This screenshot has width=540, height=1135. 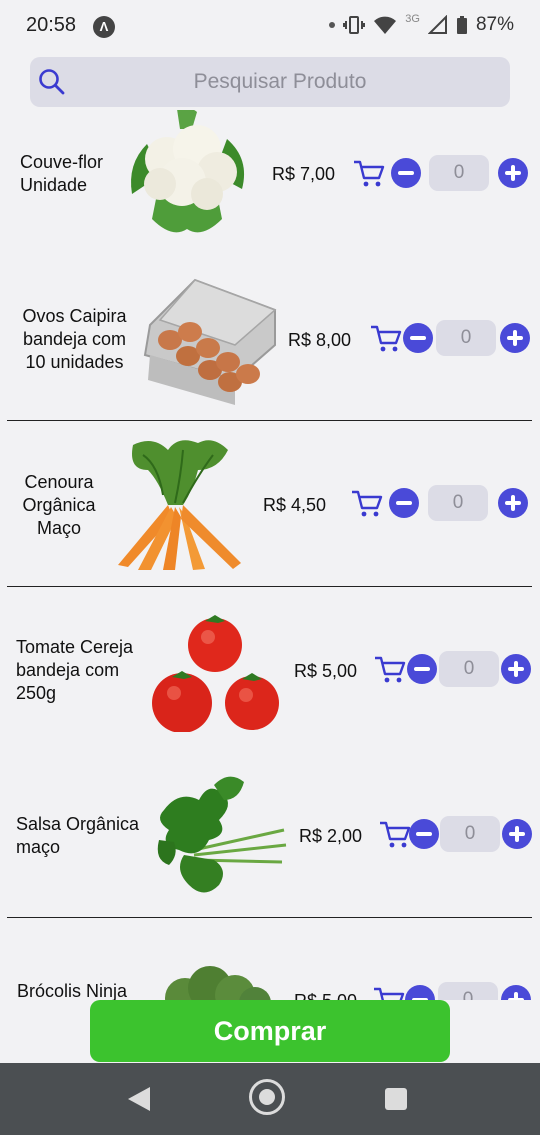 What do you see at coordinates (75, 670) in the screenshot?
I see `product-name: Tomate Cereja bandeja com 250g` at bounding box center [75, 670].